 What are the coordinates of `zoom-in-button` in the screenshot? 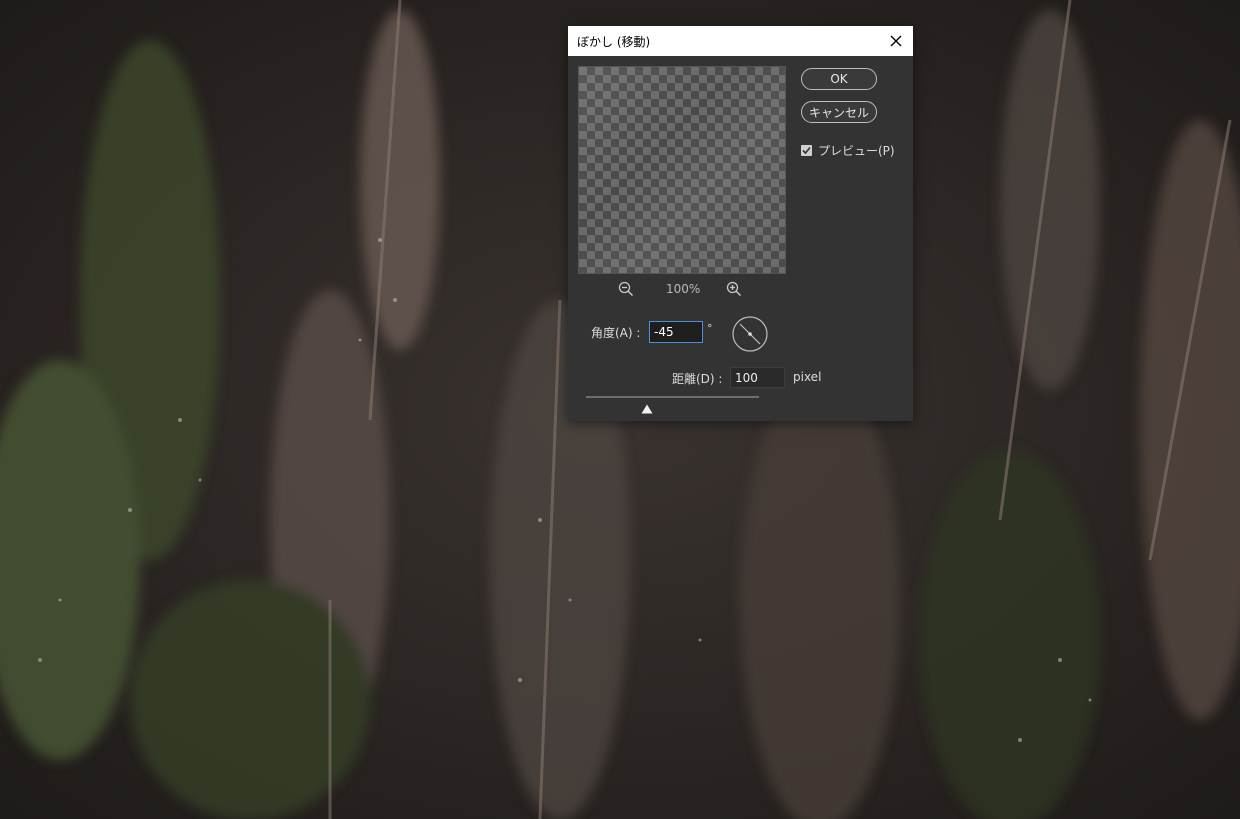 It's located at (734, 290).